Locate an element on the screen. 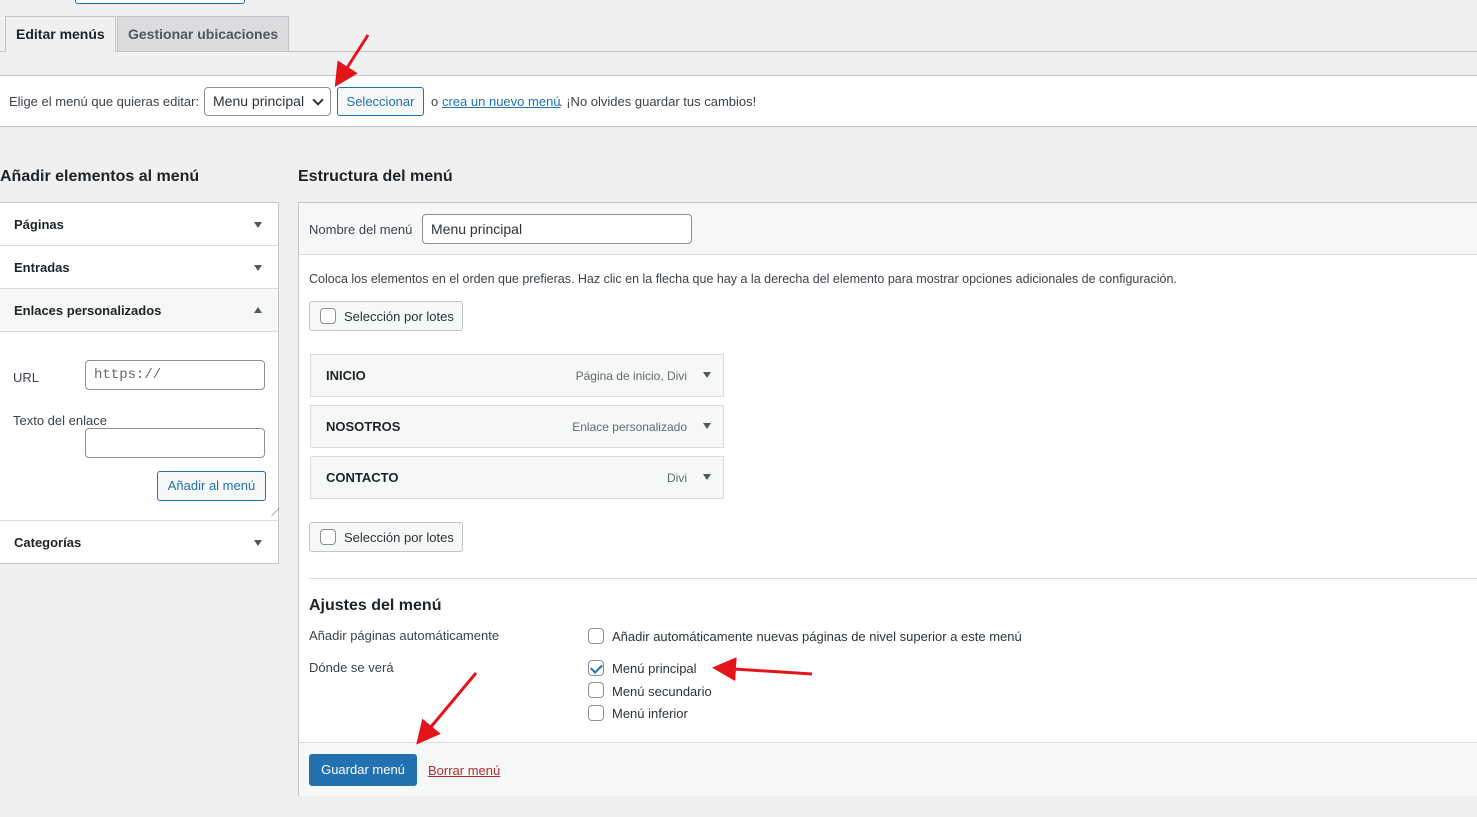 This screenshot has height=817, width=1477. or-text: o is located at coordinates (435, 101).